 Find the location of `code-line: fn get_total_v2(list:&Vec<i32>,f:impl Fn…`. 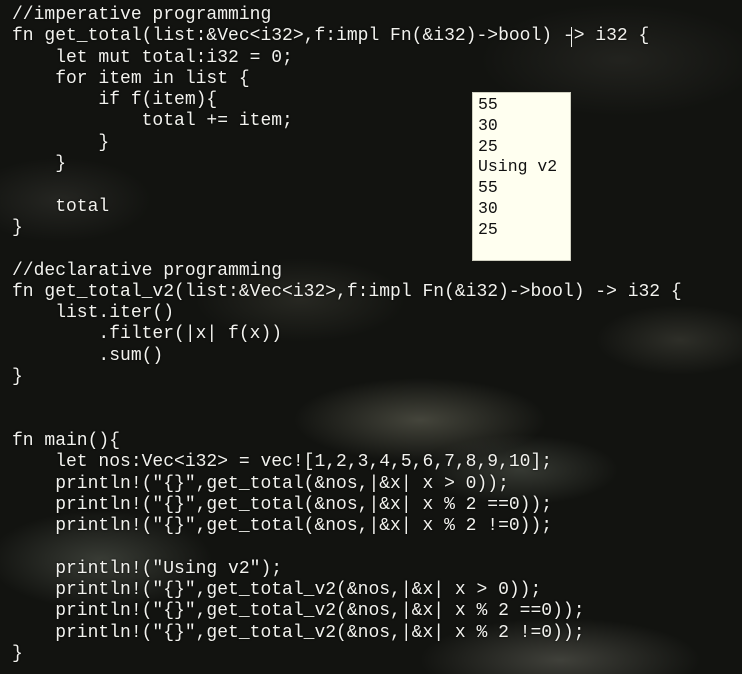

code-line: fn get_total_v2(list:&Vec<i32>,f:impl Fn… is located at coordinates (347, 292).